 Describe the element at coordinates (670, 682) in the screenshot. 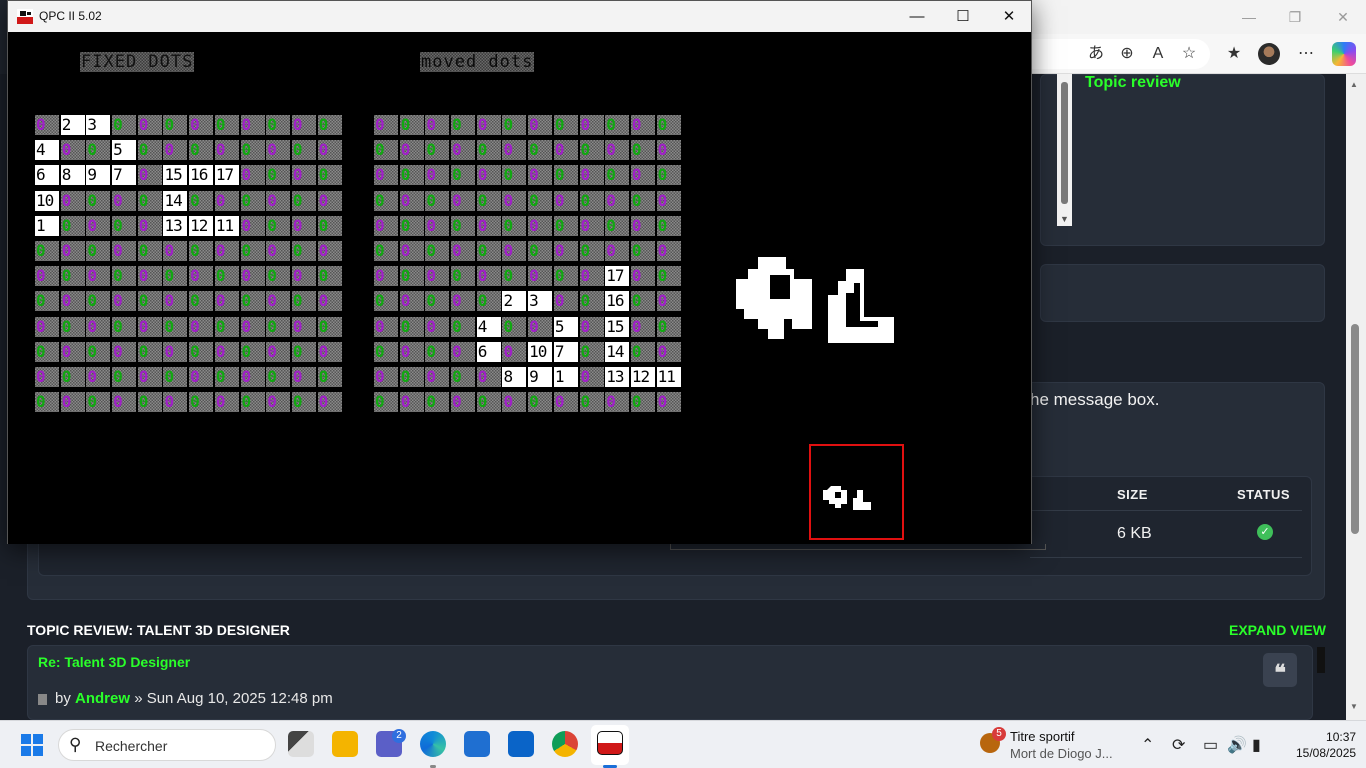

I see `post-panel` at that location.